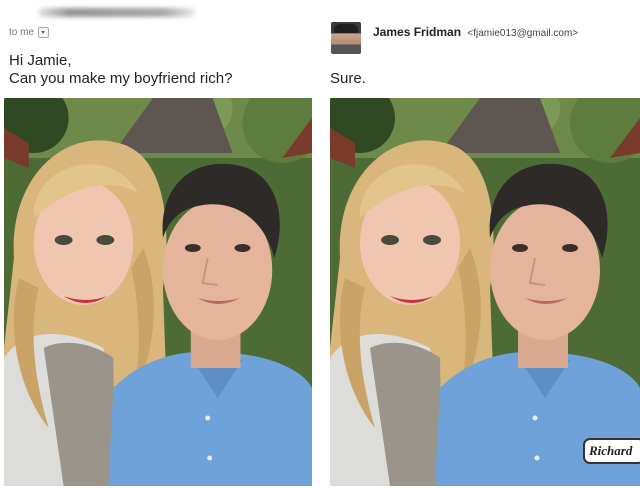 The image size is (640, 488). What do you see at coordinates (348, 78) in the screenshot?
I see `reply-message: Sure.` at bounding box center [348, 78].